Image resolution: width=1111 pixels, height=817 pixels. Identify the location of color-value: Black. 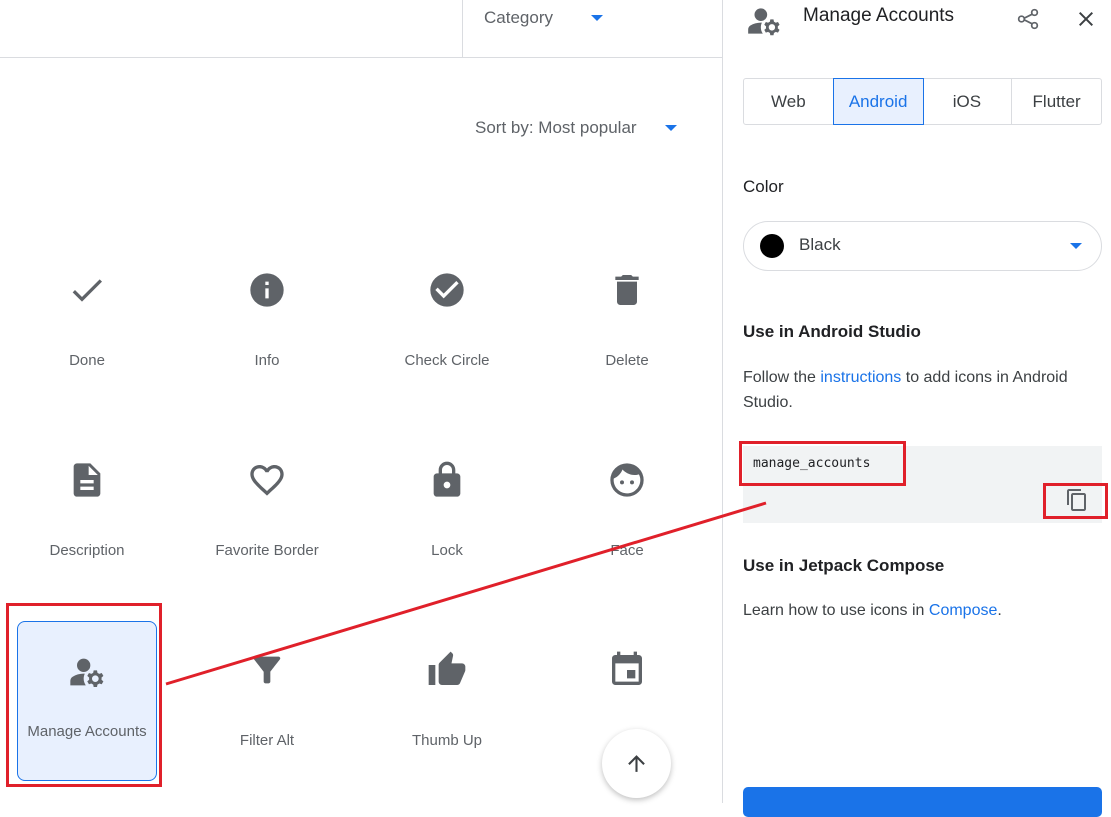
(820, 244).